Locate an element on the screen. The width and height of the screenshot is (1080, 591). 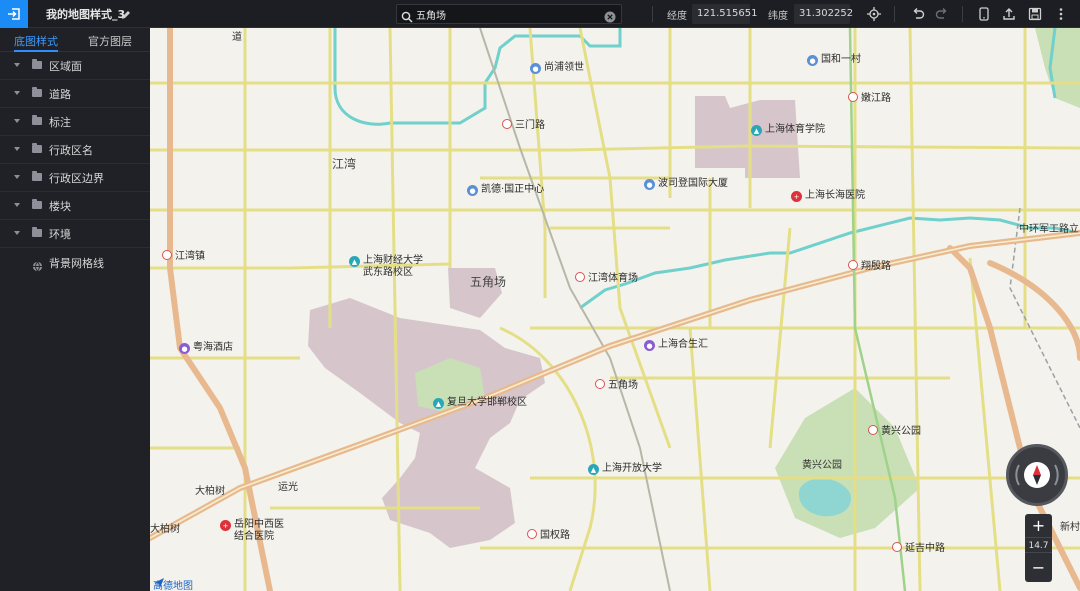
clear-icon is located at coordinates (610, 17).